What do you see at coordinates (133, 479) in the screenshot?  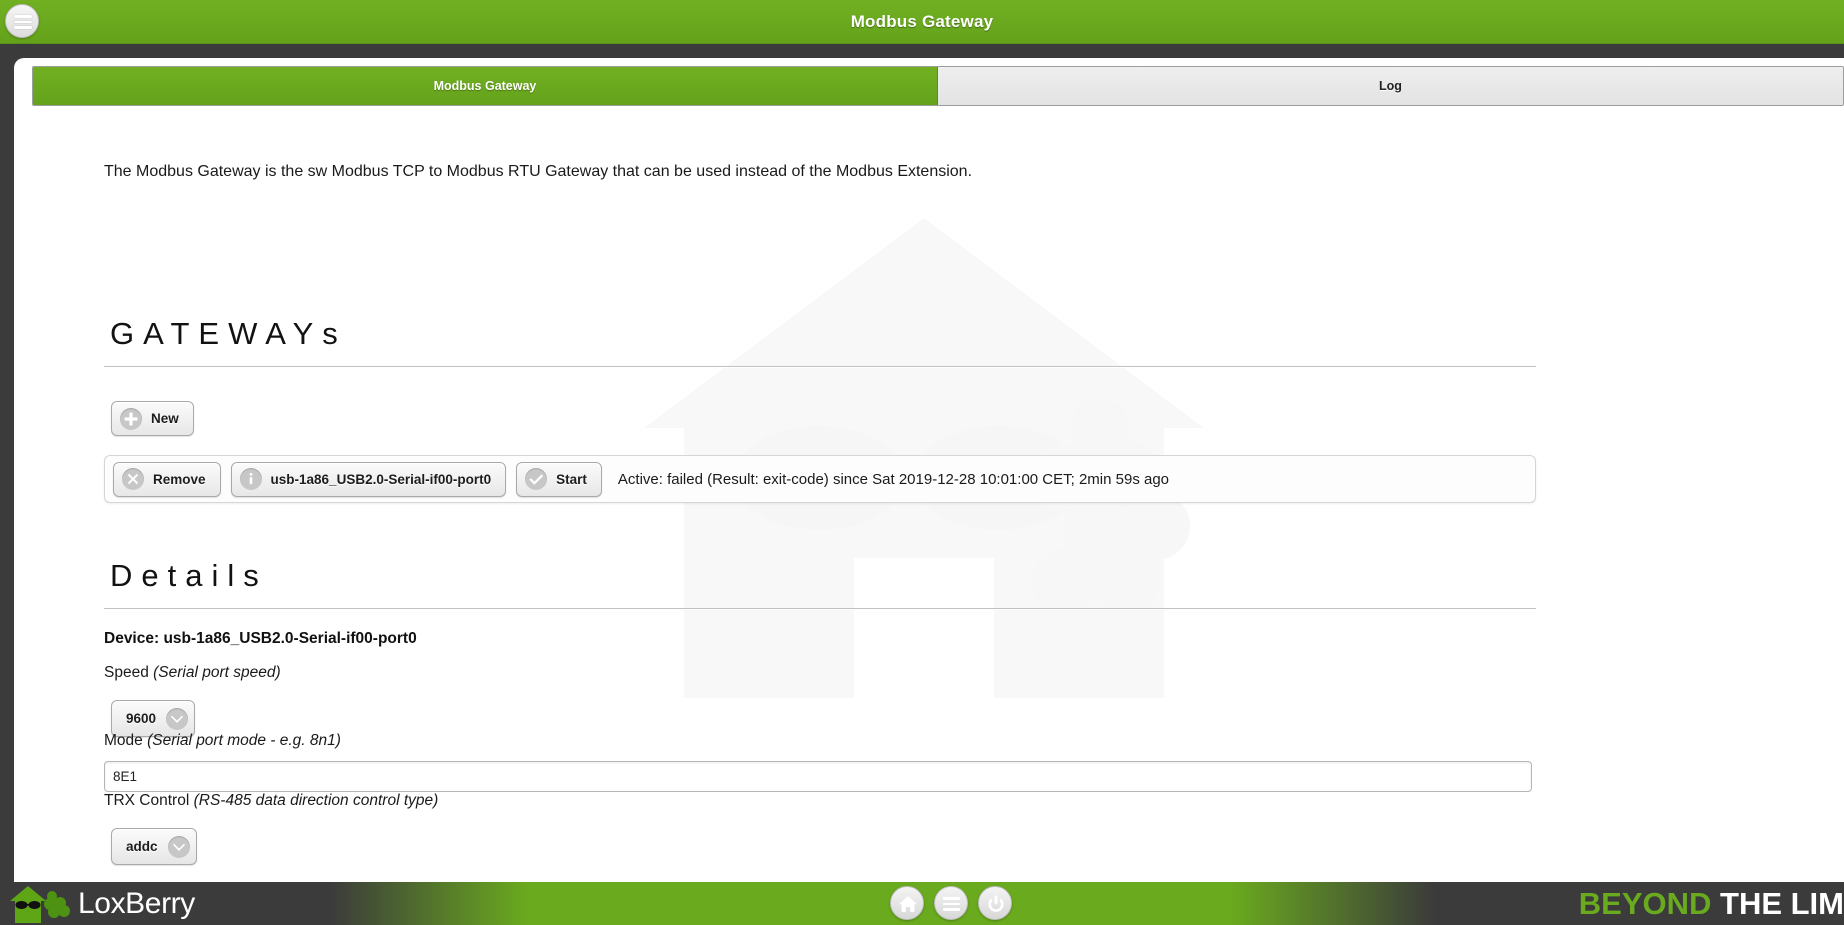 I see `delete-x-icon` at bounding box center [133, 479].